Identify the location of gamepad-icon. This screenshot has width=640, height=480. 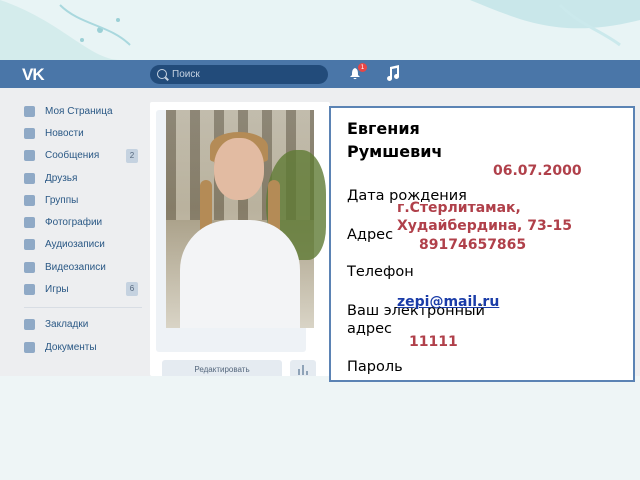
(29, 290).